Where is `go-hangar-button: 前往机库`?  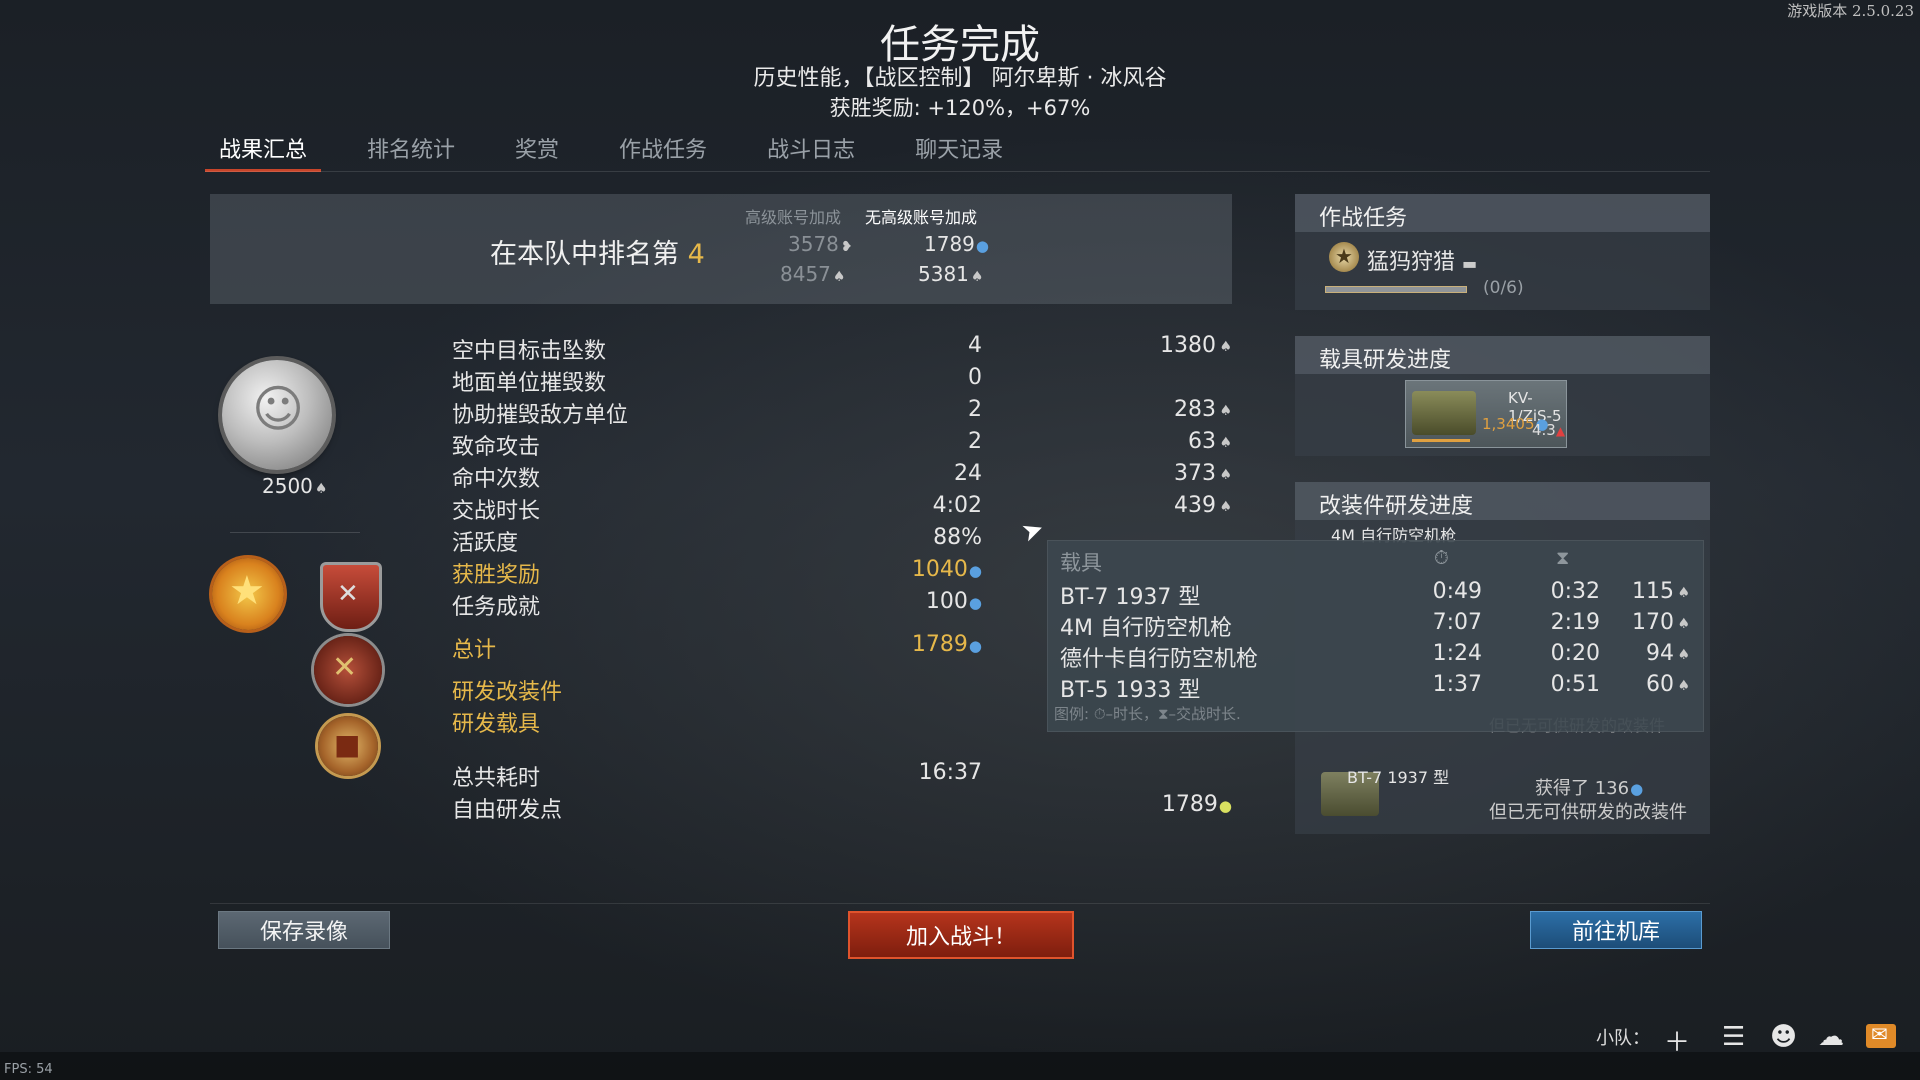
go-hangar-button: 前往机库 is located at coordinates (1616, 930).